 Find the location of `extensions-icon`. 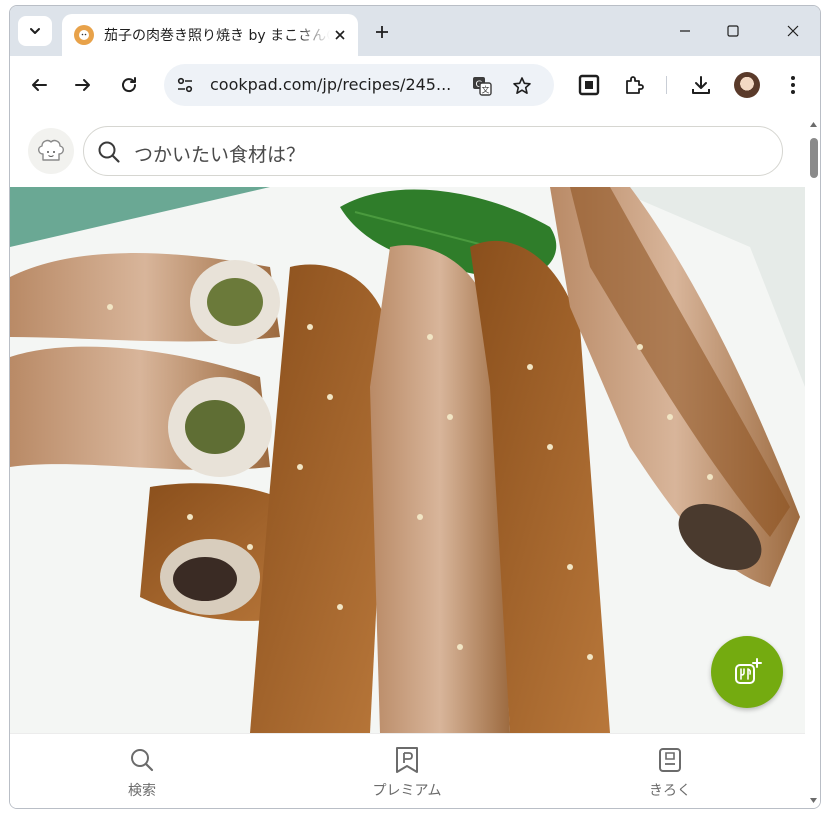

extensions-icon is located at coordinates (634, 85).